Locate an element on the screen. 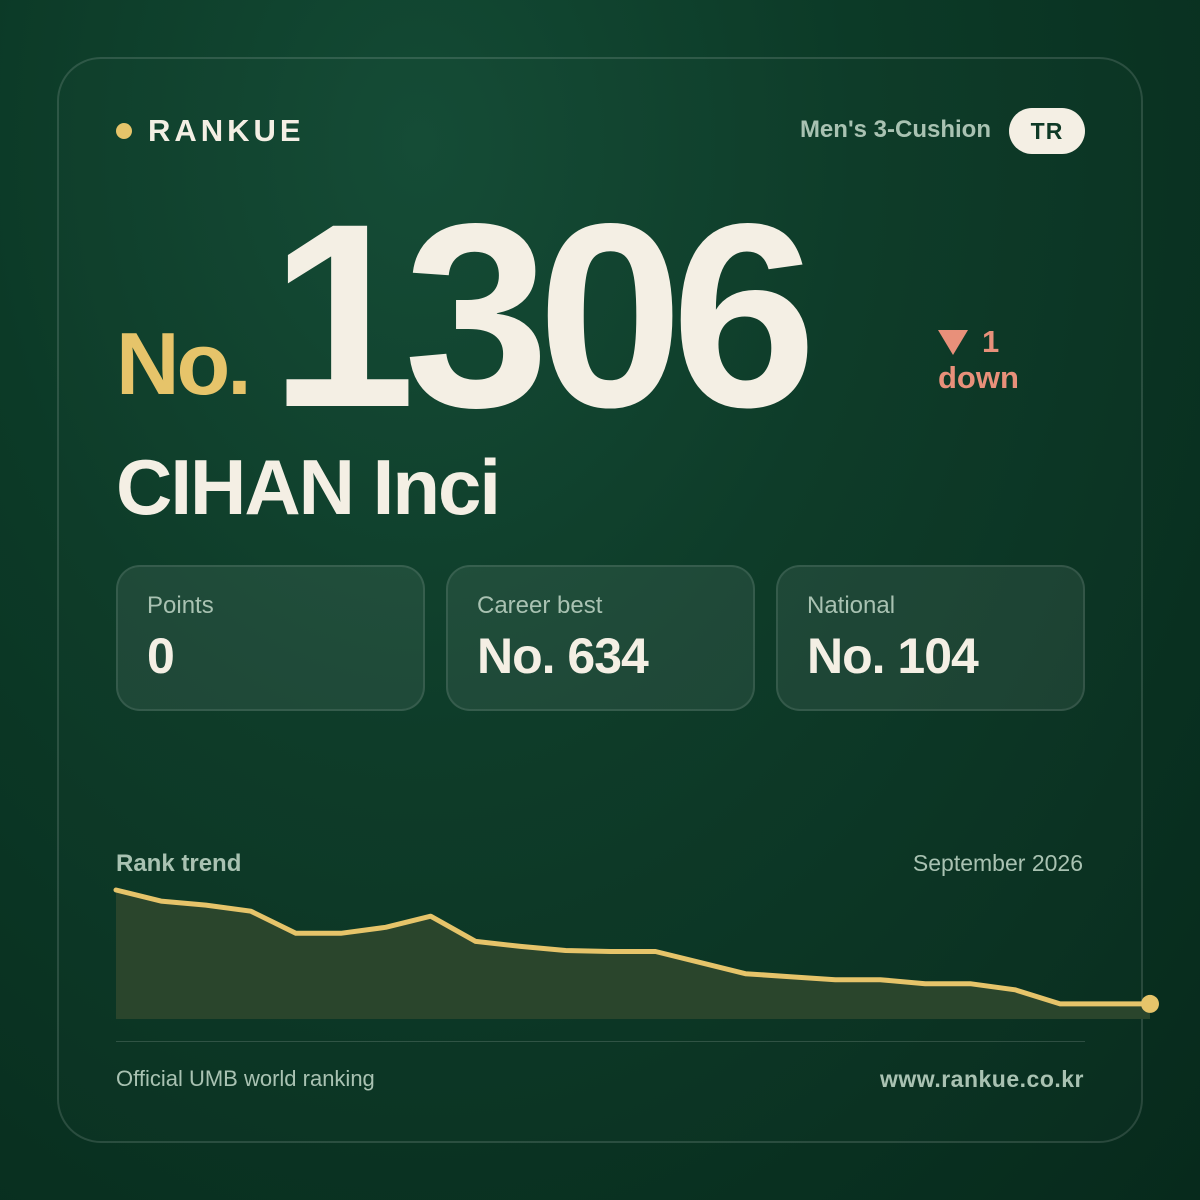 The width and height of the screenshot is (1200, 1200). rank-trend-chart is located at coordinates (636, 953).